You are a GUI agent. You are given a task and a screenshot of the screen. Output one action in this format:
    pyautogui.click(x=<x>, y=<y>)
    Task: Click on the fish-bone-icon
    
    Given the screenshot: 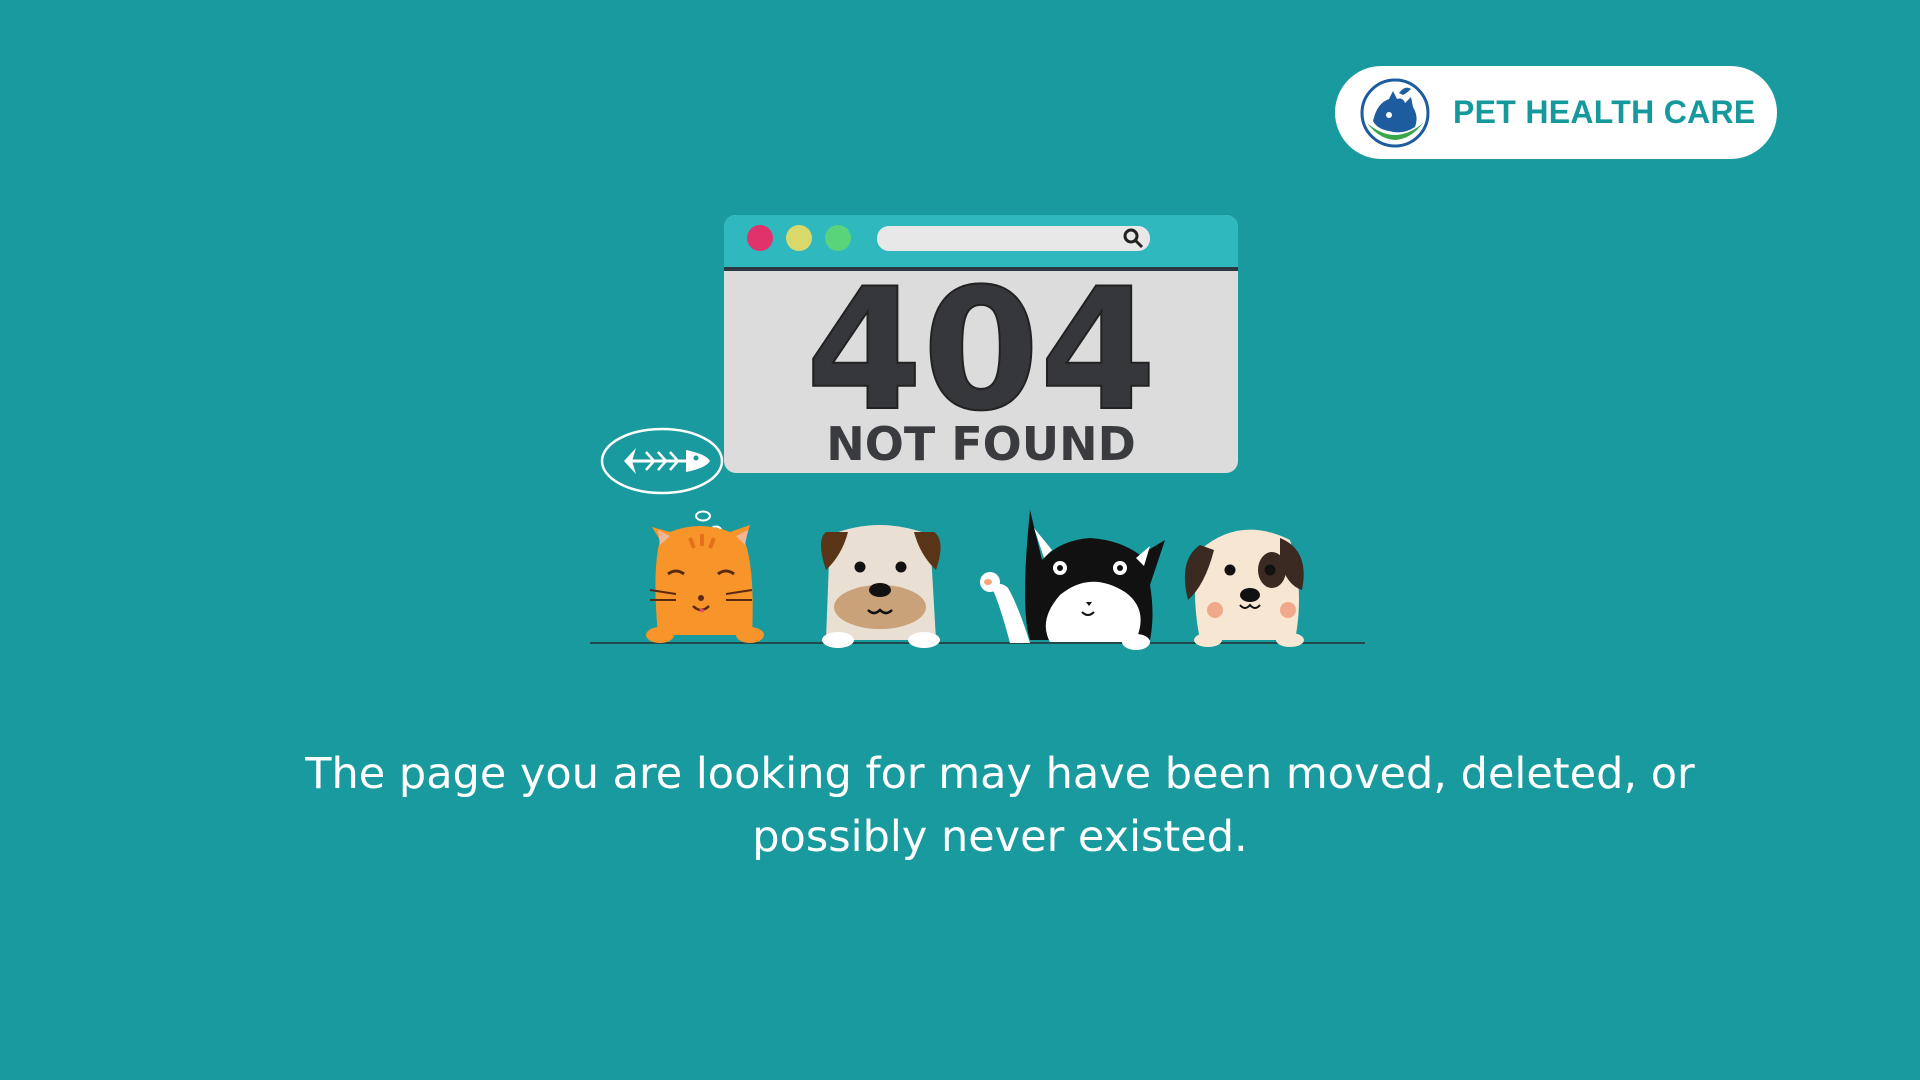 What is the action you would take?
    pyautogui.click(x=667, y=461)
    